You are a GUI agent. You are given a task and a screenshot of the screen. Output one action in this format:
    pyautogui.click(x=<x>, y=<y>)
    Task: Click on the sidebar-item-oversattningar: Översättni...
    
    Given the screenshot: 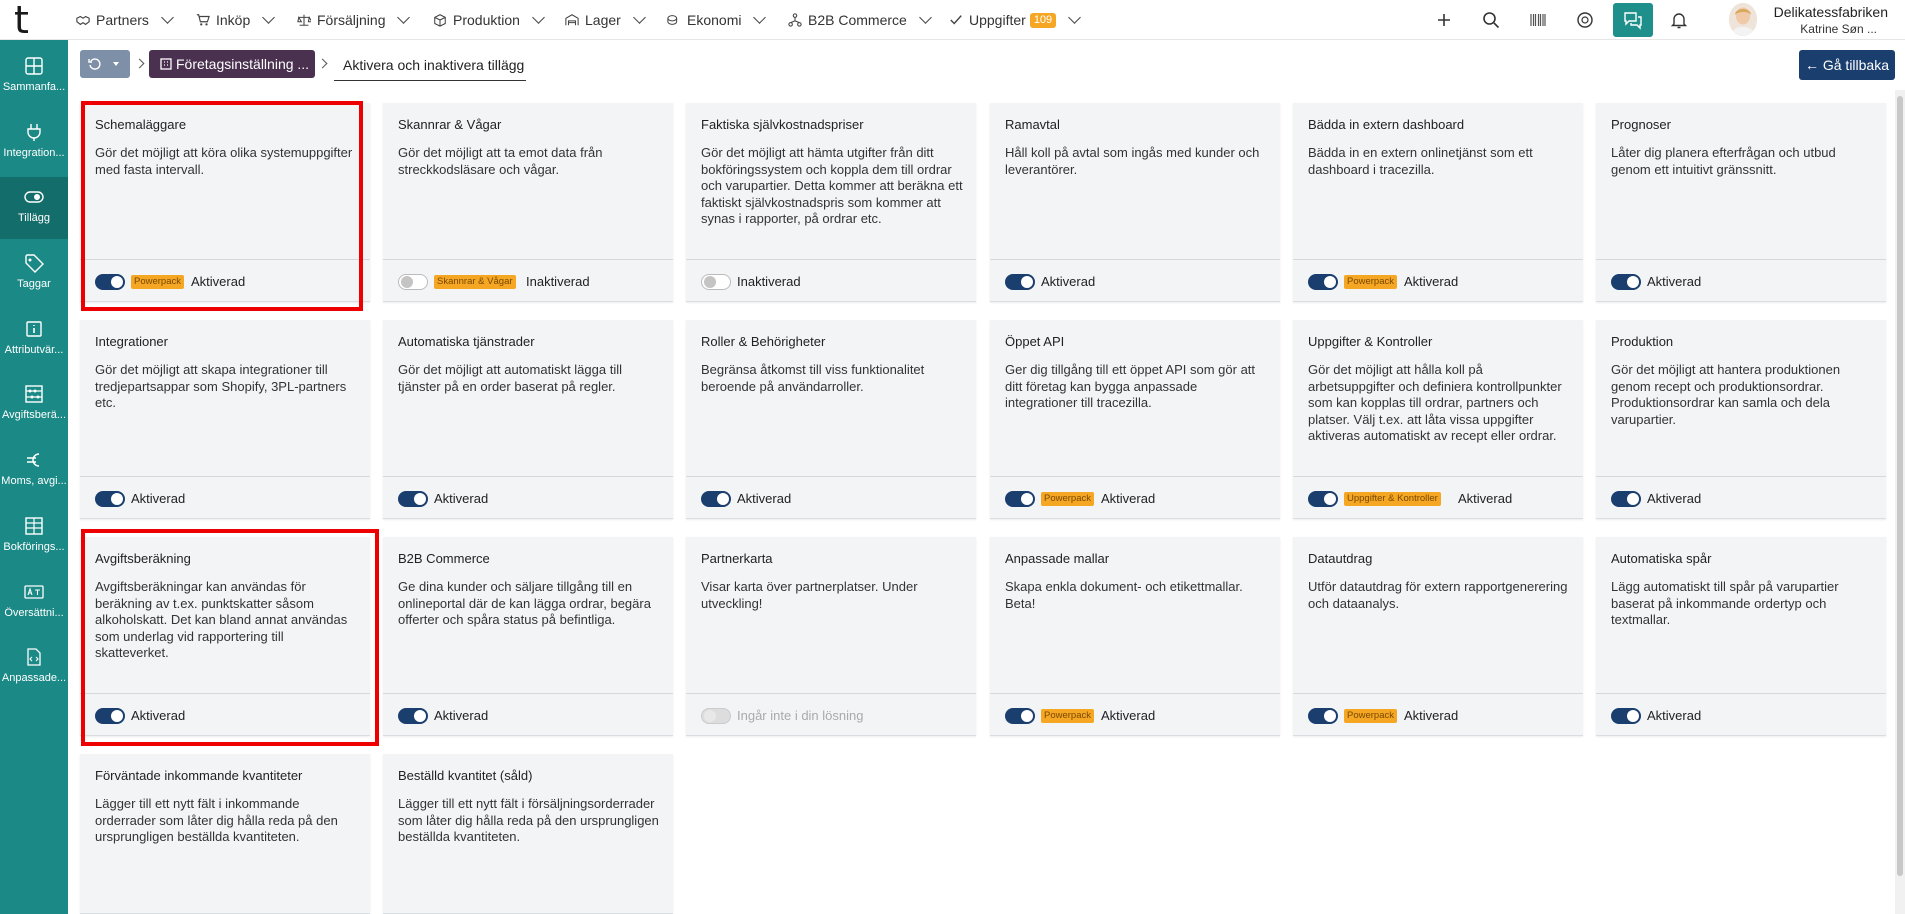 What is the action you would take?
    pyautogui.click(x=34, y=603)
    